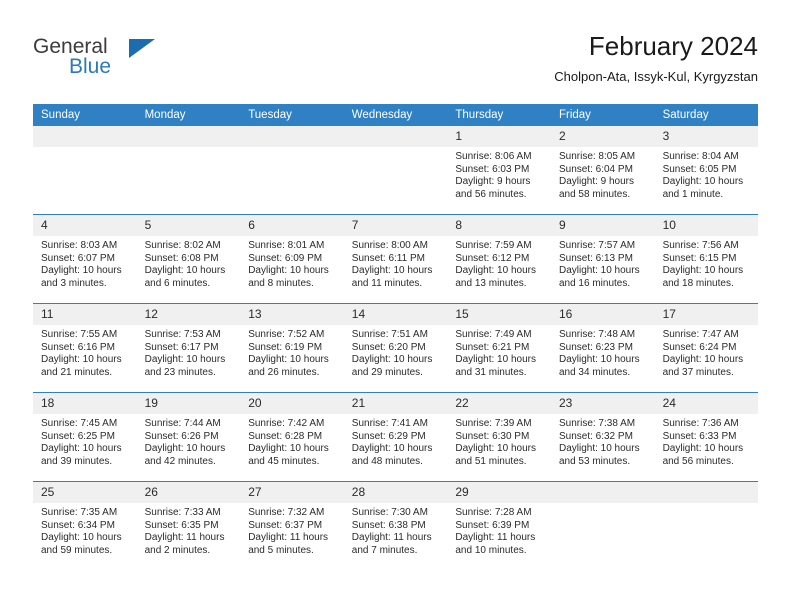 The height and width of the screenshot is (612, 792). I want to click on sunset-text: Sunset: 6:17 PM, so click(181, 347).